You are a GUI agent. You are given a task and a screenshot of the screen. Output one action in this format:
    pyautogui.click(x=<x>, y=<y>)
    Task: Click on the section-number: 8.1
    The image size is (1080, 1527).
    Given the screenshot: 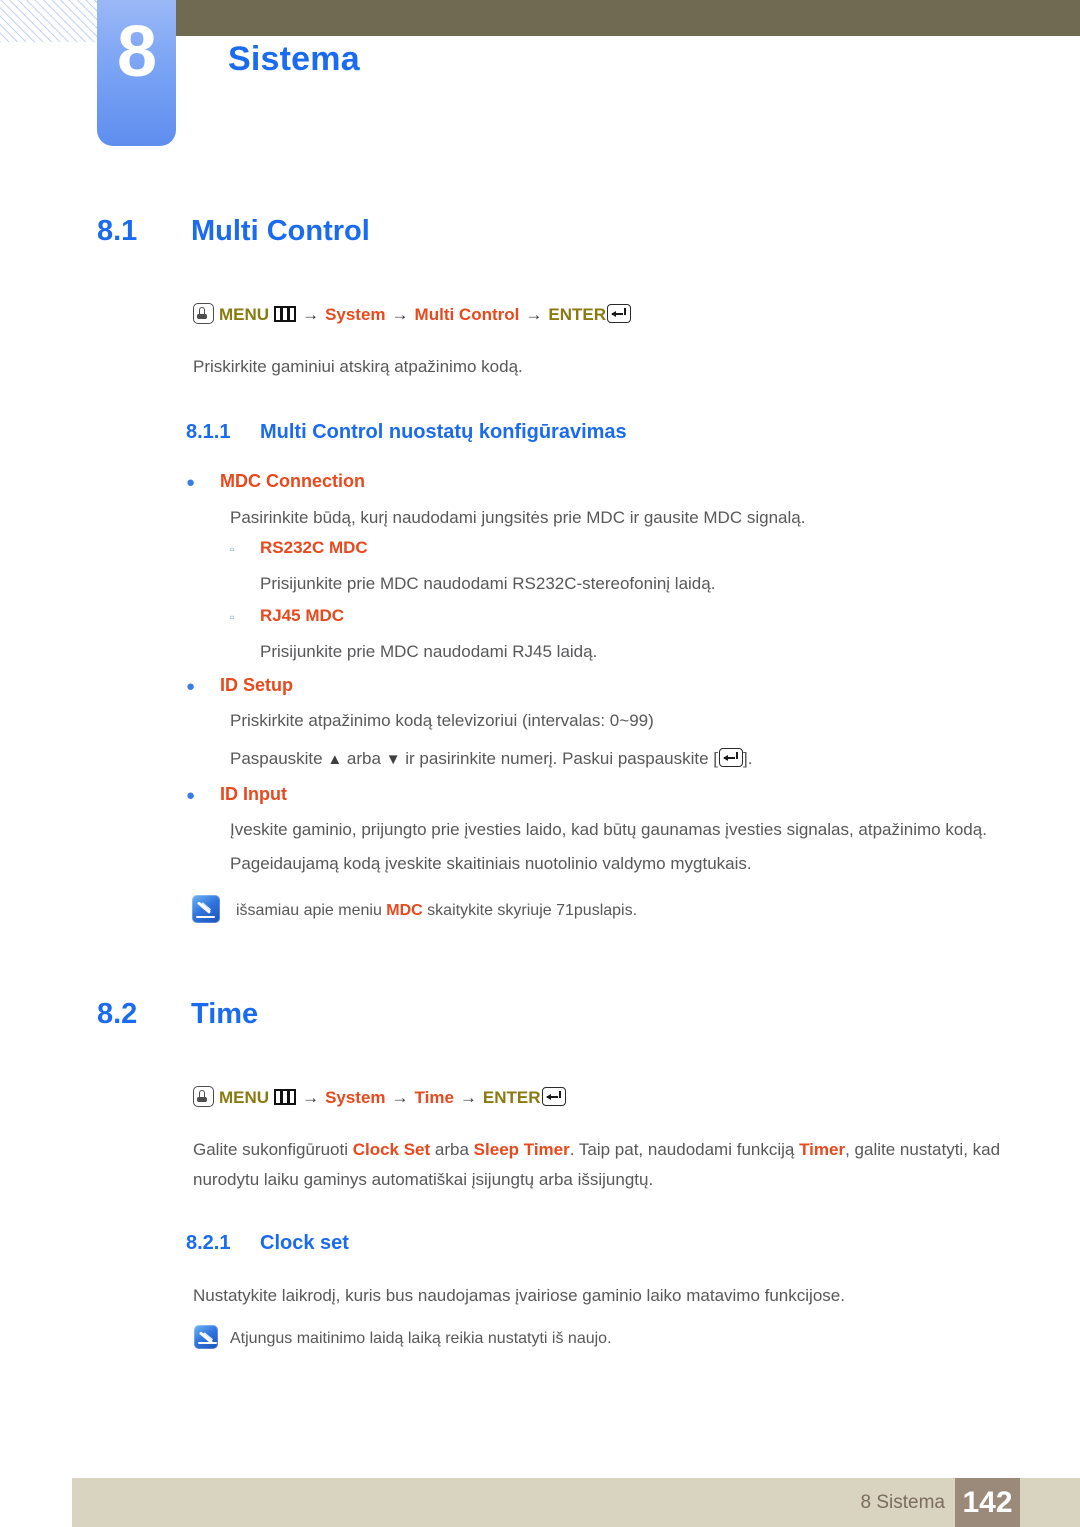 What is the action you would take?
    pyautogui.click(x=117, y=231)
    